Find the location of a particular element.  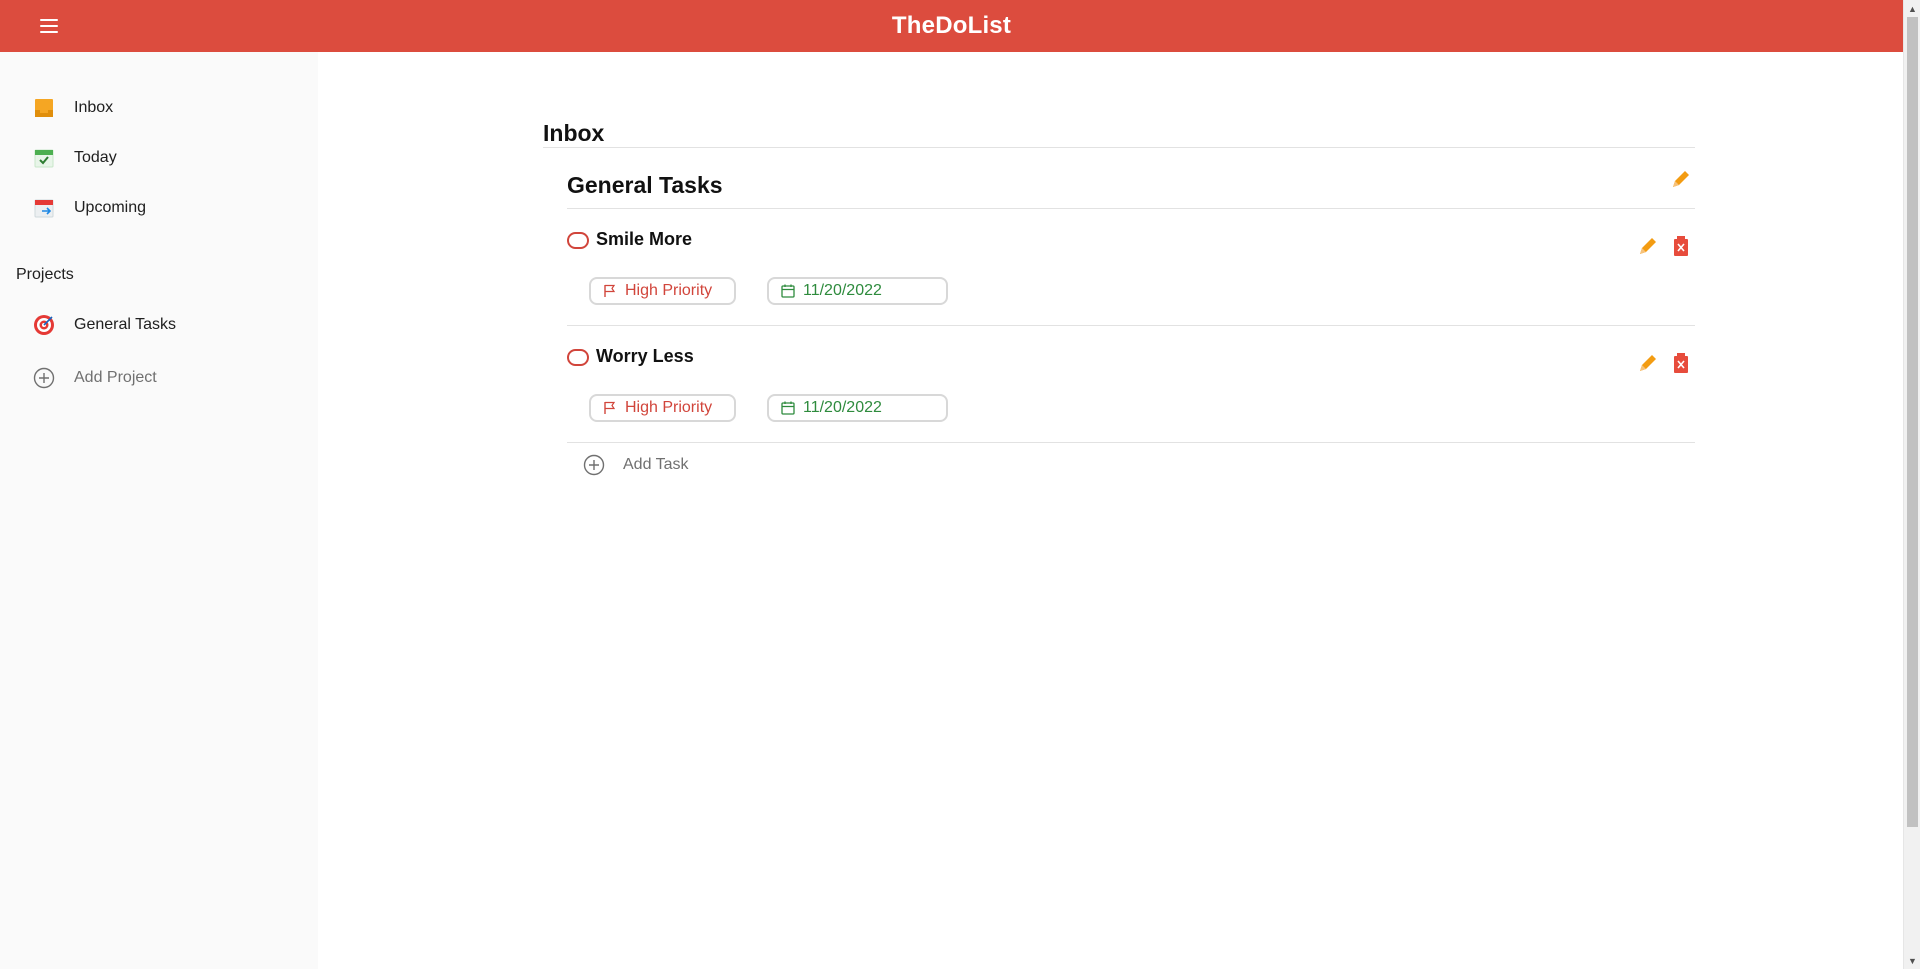

sidebar-item-label: Upcoming is located at coordinates (110, 207).